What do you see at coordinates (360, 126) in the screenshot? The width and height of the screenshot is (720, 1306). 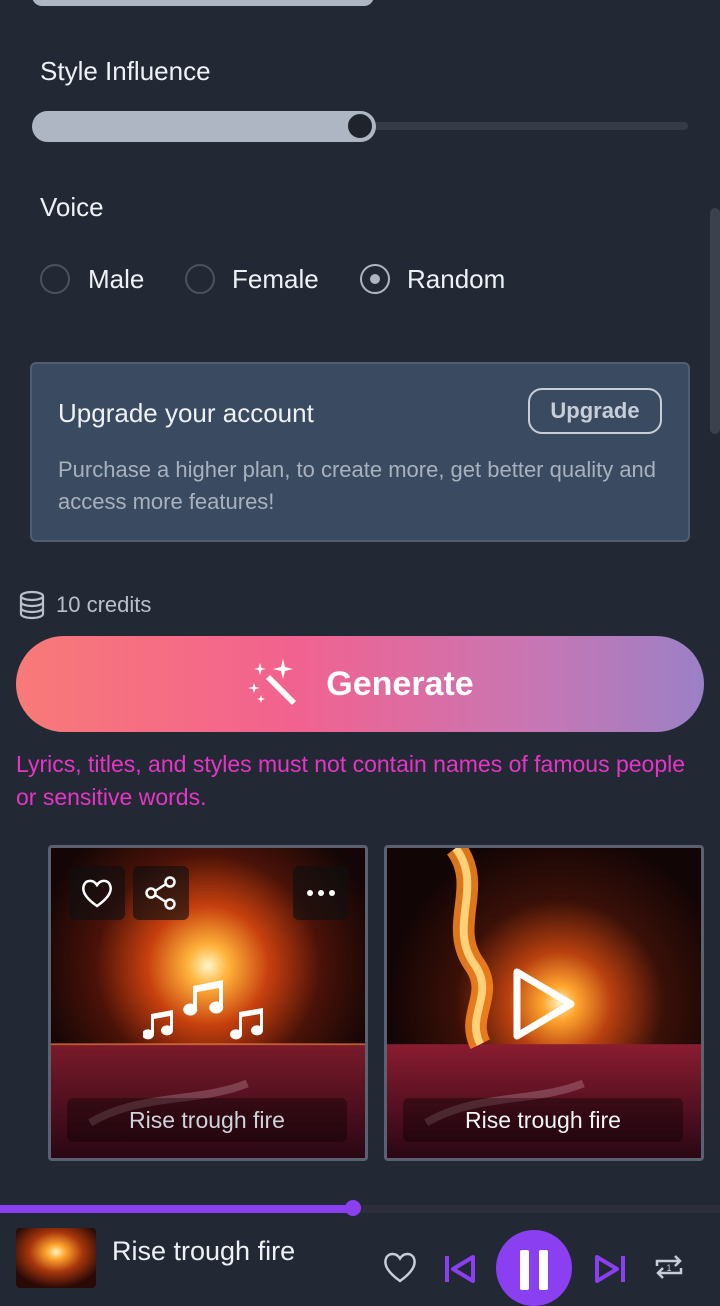 I see `style-influence-slider-handle` at bounding box center [360, 126].